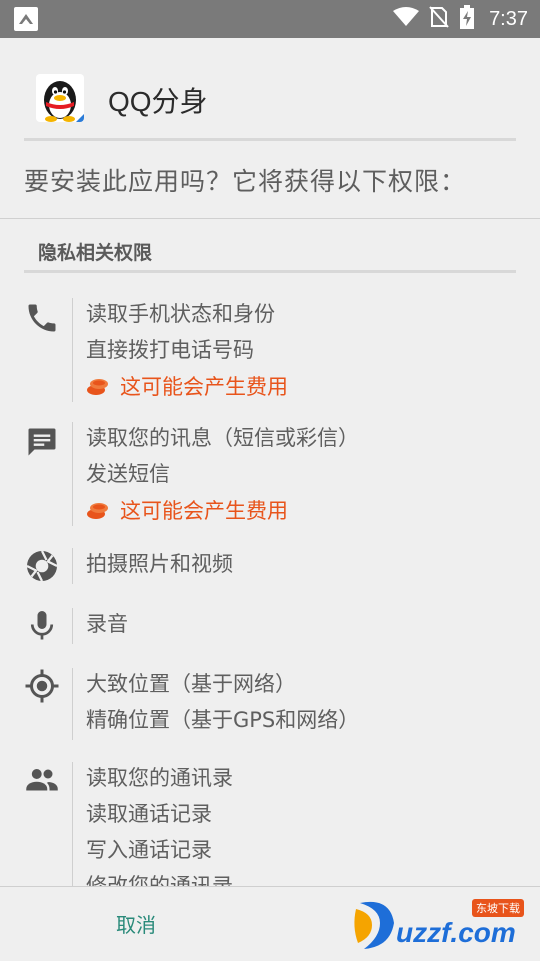  I want to click on permission-line: 录音, so click(107, 624).